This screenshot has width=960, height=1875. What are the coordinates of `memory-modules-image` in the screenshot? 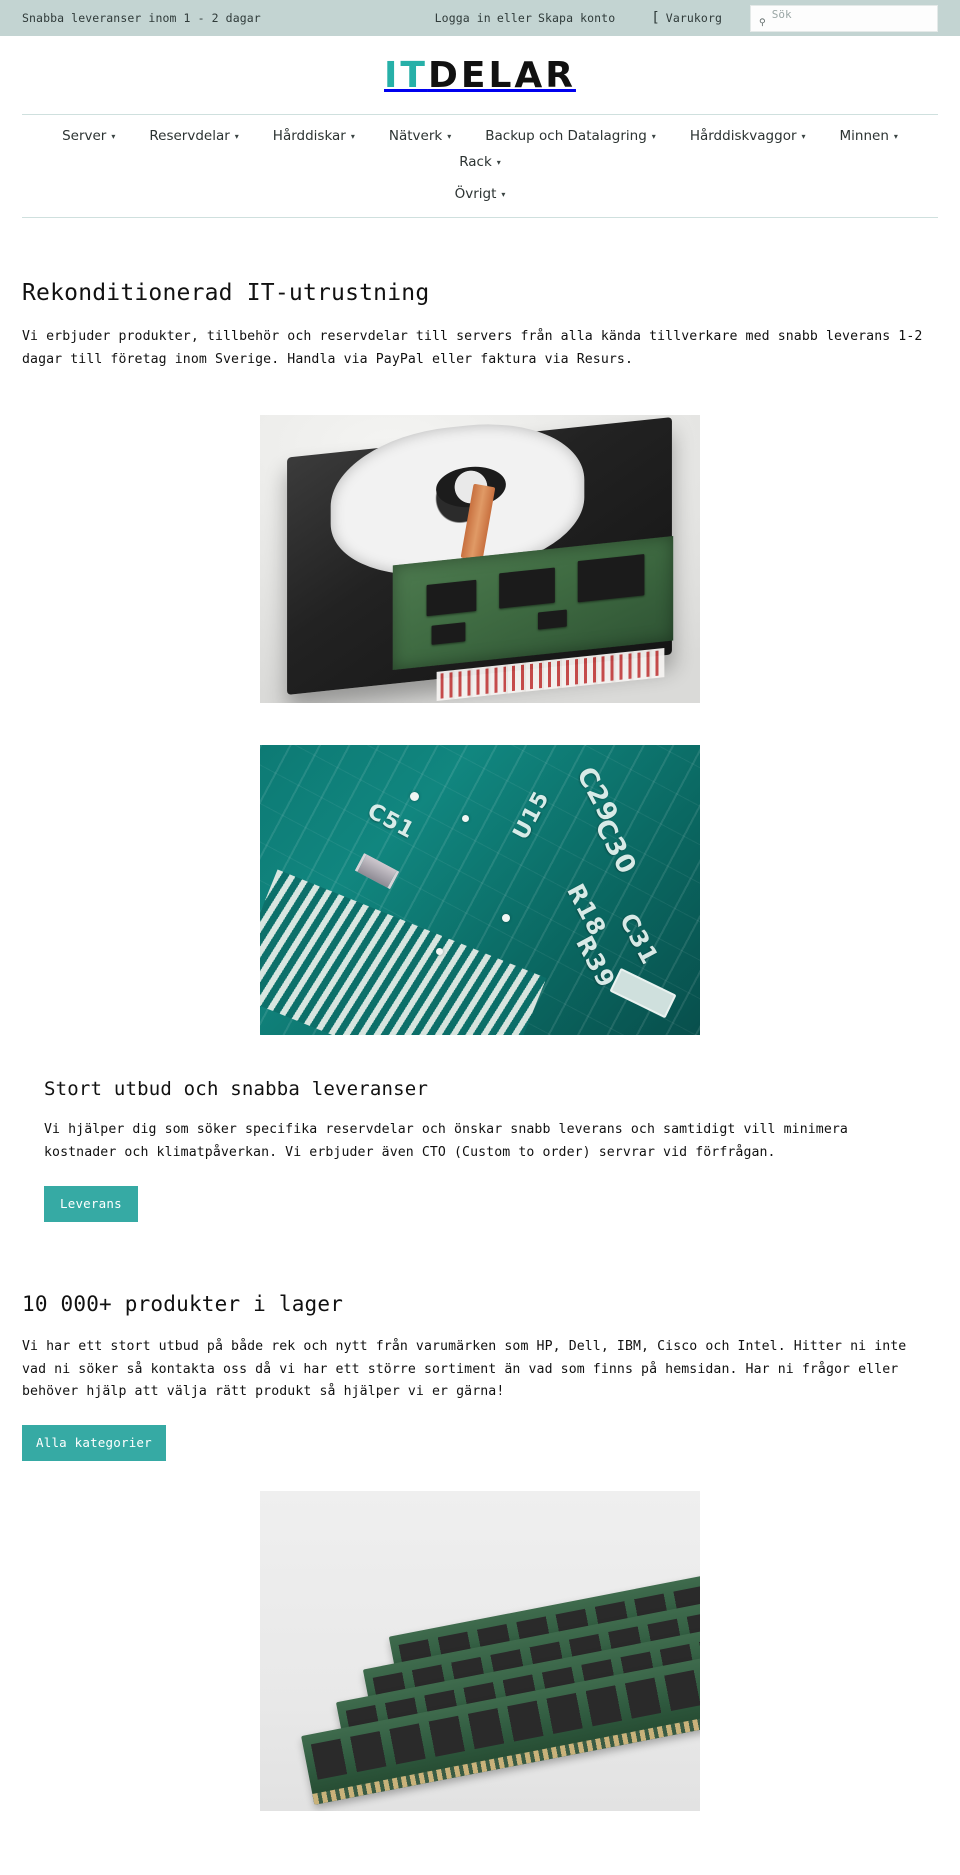 It's located at (480, 1650).